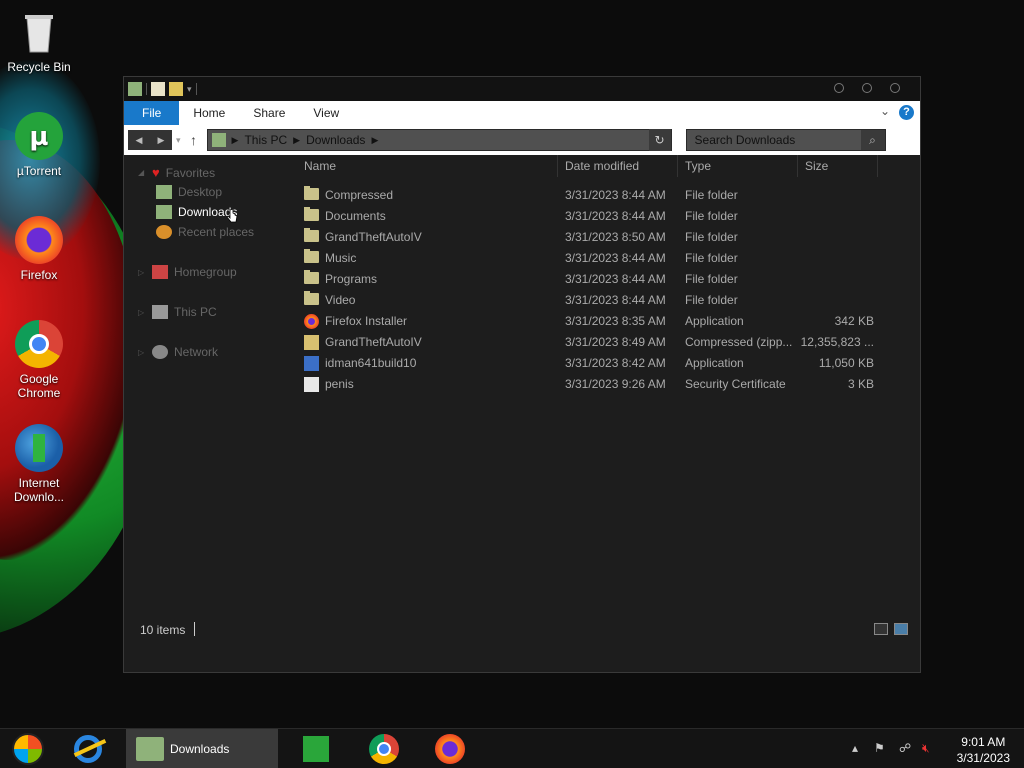 This screenshot has width=1024, height=768. I want to click on action-center-flag-icon: ⚑, so click(879, 748).